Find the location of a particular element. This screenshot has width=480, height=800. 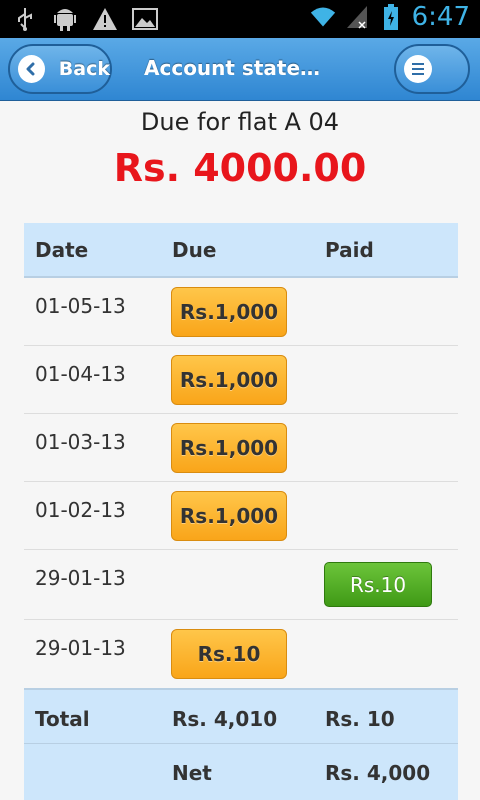

row-date: 01-04-13 is located at coordinates (80, 374).